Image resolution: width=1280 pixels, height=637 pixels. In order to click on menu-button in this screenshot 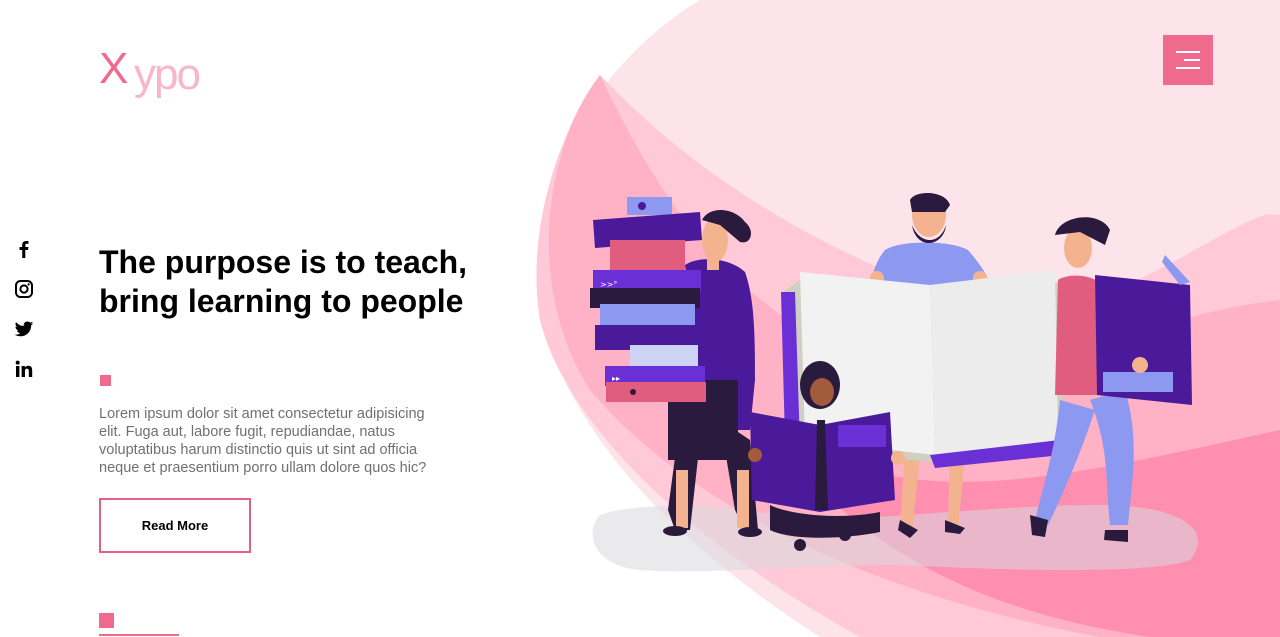, I will do `click(1188, 60)`.